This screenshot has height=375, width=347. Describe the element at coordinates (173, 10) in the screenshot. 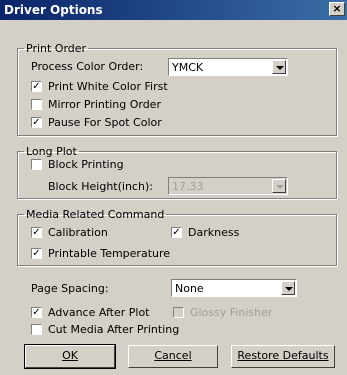

I see `title-bar: Driver Options ×` at that location.